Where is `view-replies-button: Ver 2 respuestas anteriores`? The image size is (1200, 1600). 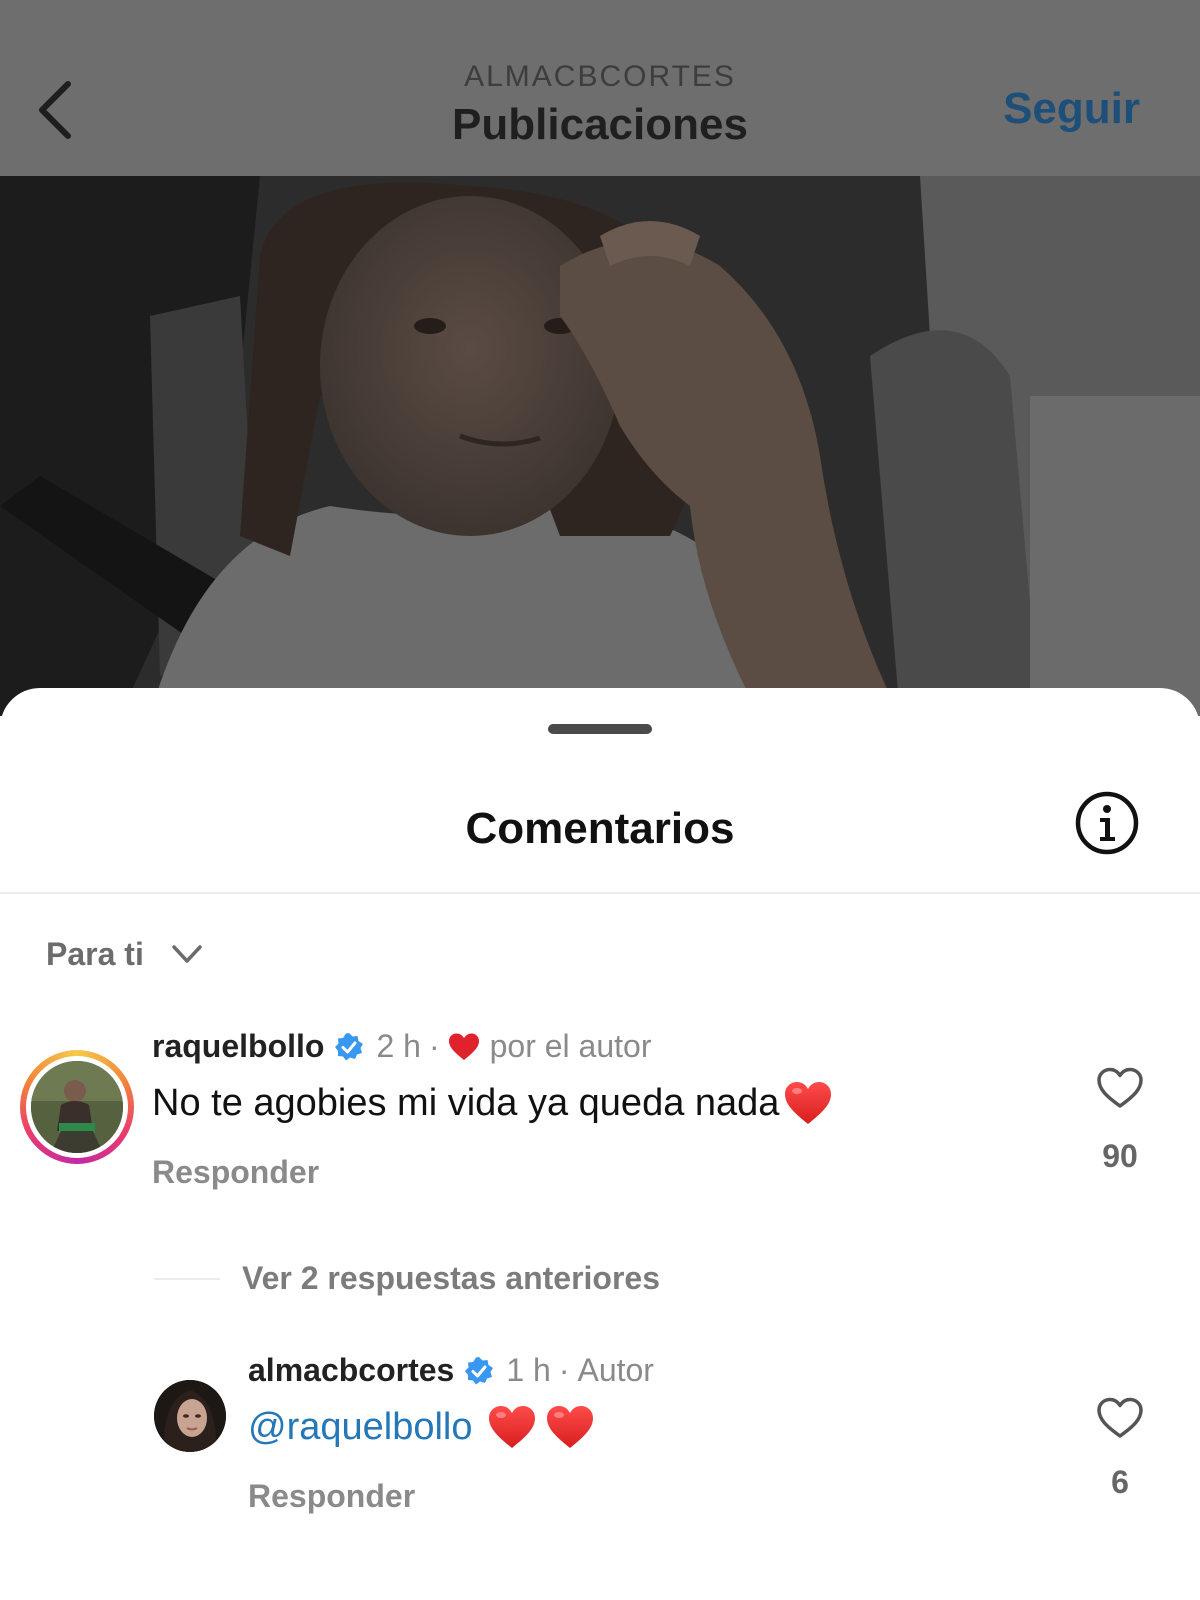
view-replies-button: Ver 2 respuestas anteriores is located at coordinates (407, 1278).